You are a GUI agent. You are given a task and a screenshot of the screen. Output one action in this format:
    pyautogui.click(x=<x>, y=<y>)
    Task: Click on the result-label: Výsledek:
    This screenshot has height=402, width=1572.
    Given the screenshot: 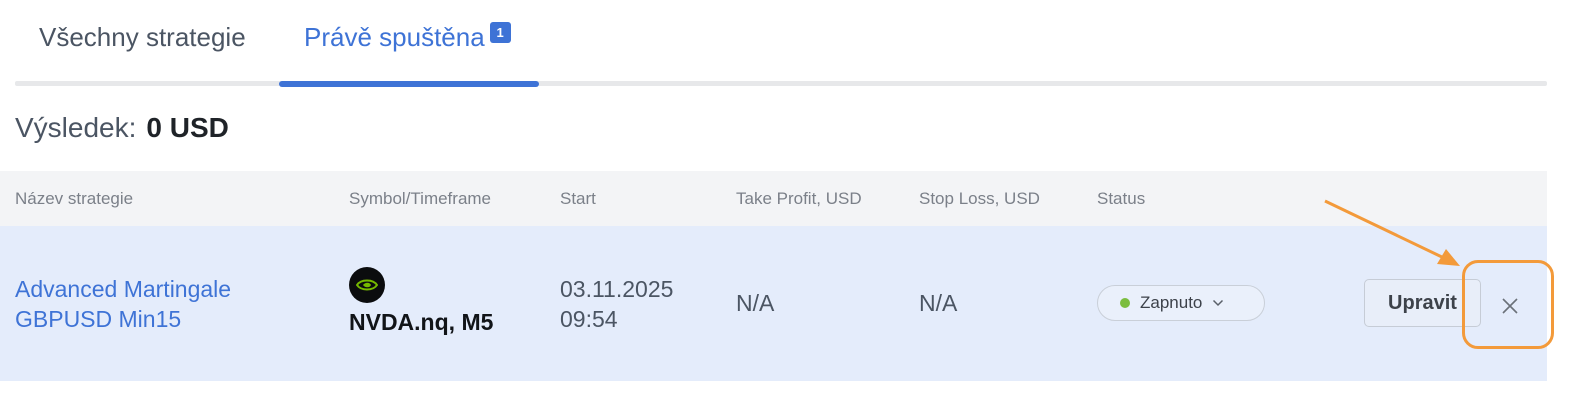 What is the action you would take?
    pyautogui.click(x=76, y=127)
    